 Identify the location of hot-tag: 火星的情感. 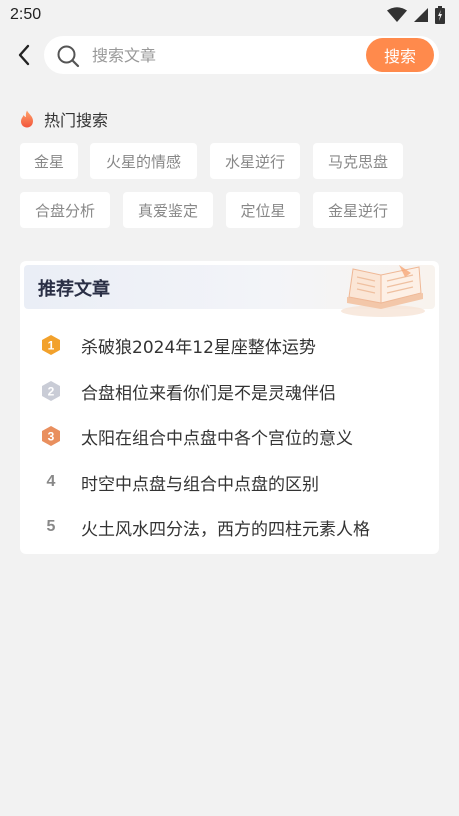
(143, 161).